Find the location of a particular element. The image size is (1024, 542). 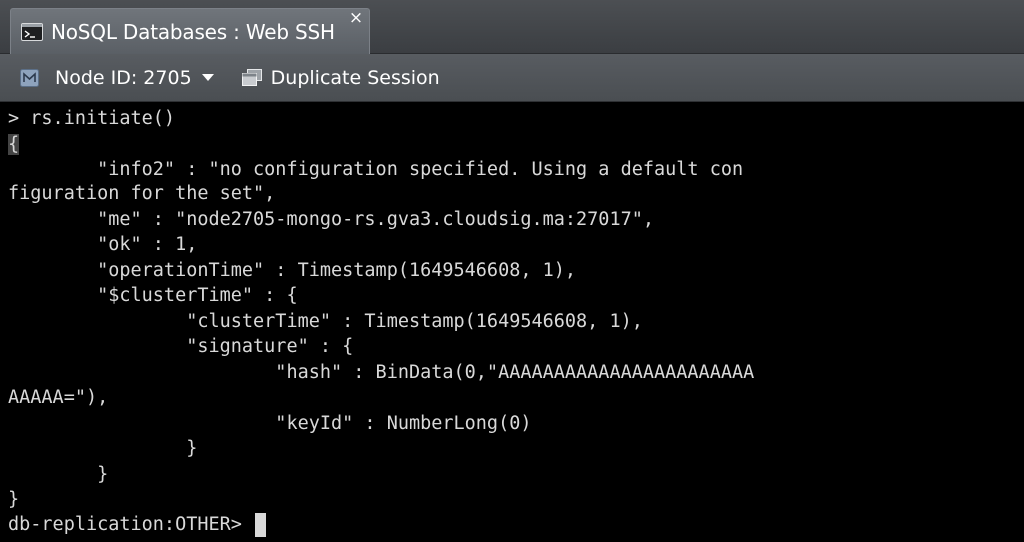

terminal-icon is located at coordinates (32, 31).